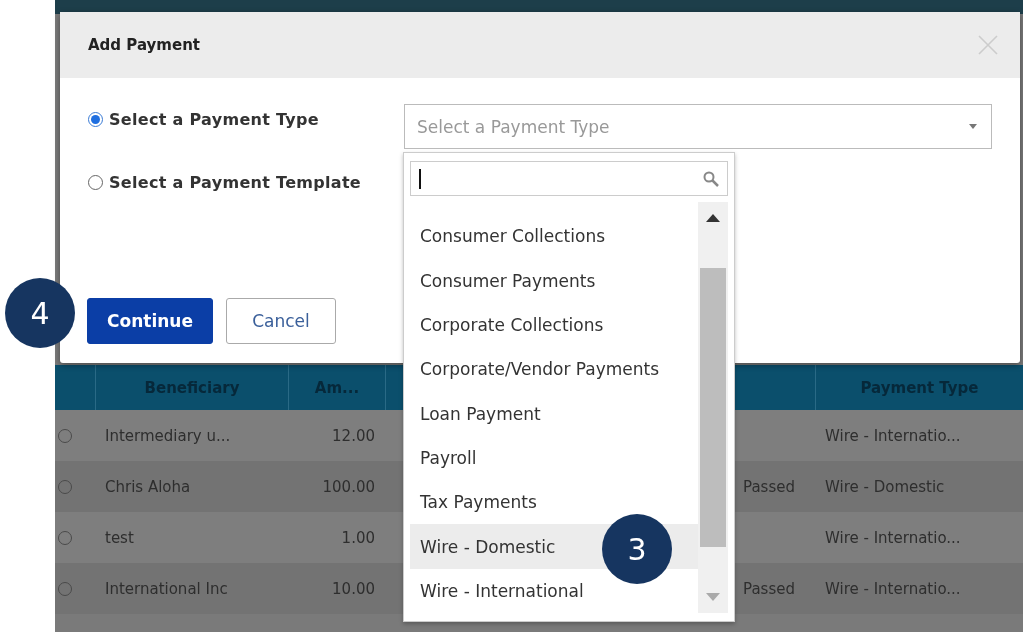 This screenshot has height=632, width=1023. What do you see at coordinates (144, 45) in the screenshot?
I see `dialog-title: Add Payment` at bounding box center [144, 45].